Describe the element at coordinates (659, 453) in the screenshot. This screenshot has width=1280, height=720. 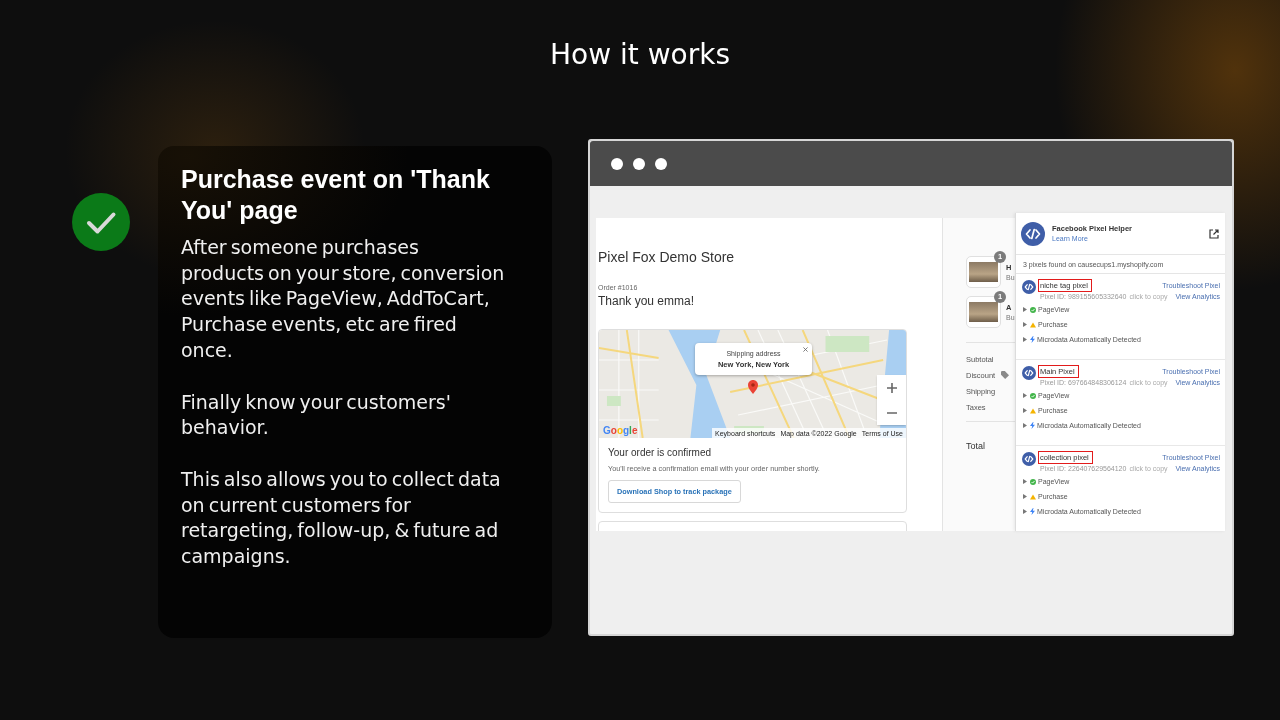
I see `confirmation-title: Your order is confirmed` at that location.